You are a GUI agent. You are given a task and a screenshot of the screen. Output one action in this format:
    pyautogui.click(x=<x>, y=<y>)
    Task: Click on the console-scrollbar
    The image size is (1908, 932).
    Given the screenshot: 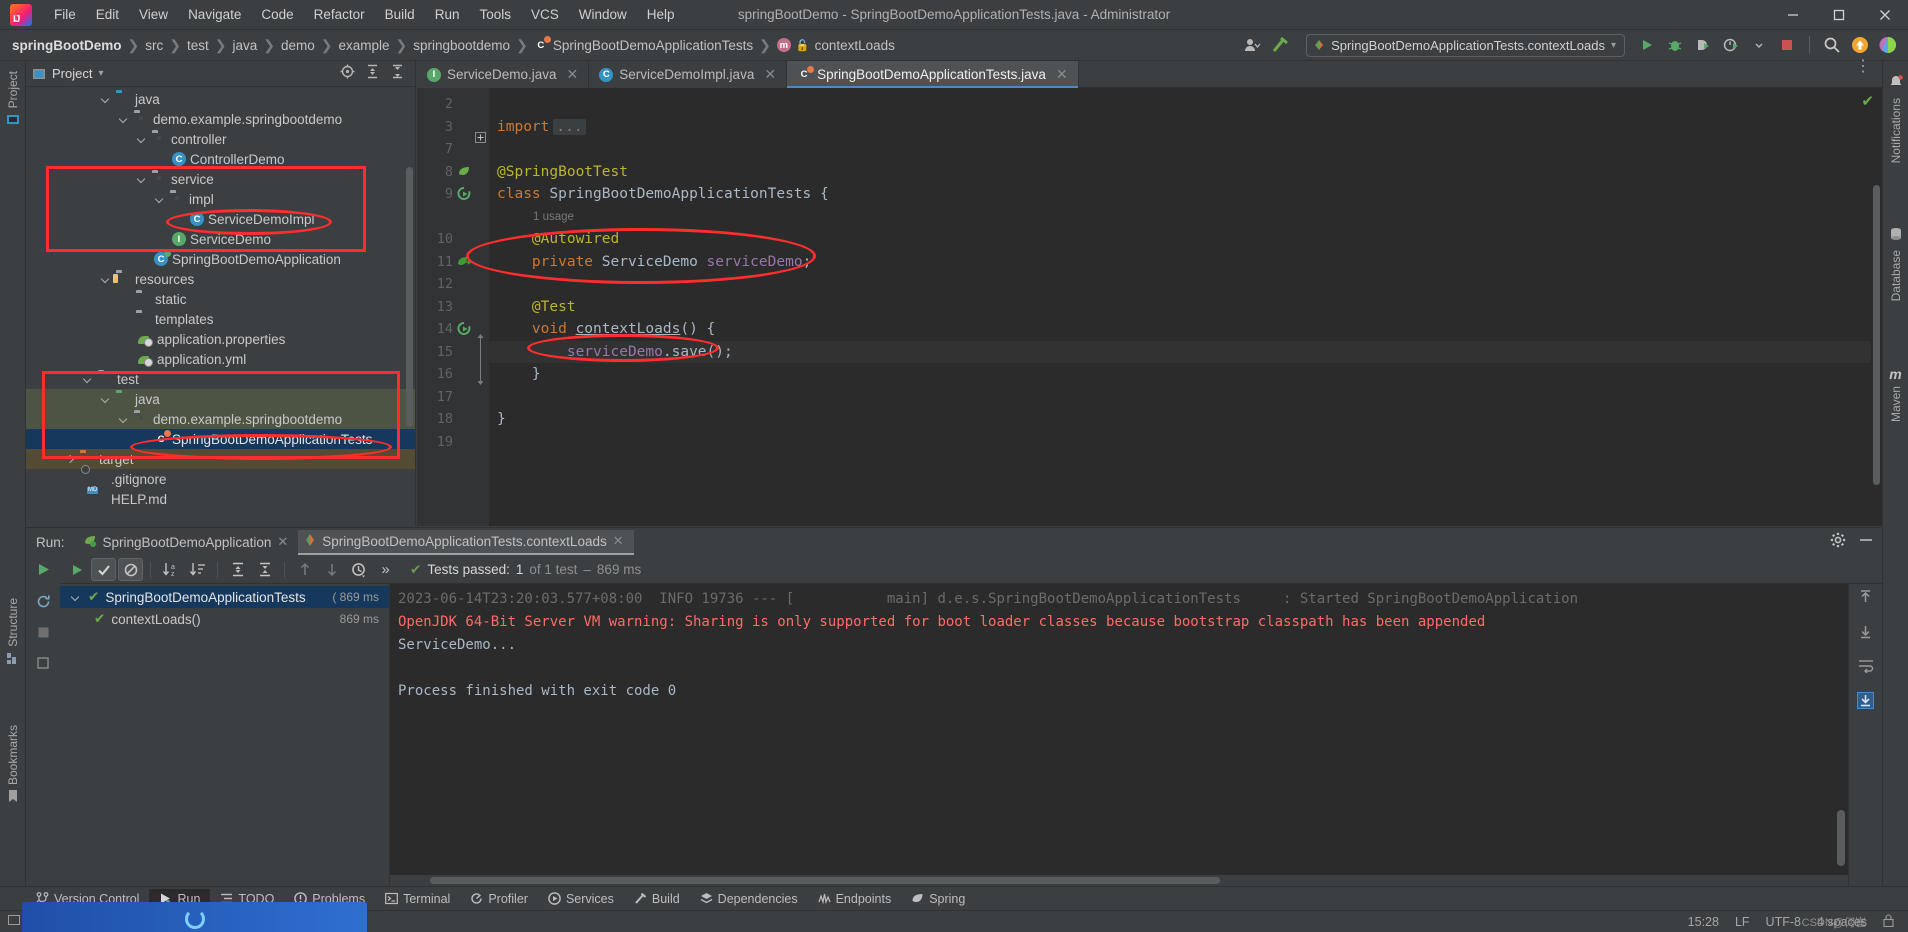 What is the action you would take?
    pyautogui.click(x=1841, y=727)
    